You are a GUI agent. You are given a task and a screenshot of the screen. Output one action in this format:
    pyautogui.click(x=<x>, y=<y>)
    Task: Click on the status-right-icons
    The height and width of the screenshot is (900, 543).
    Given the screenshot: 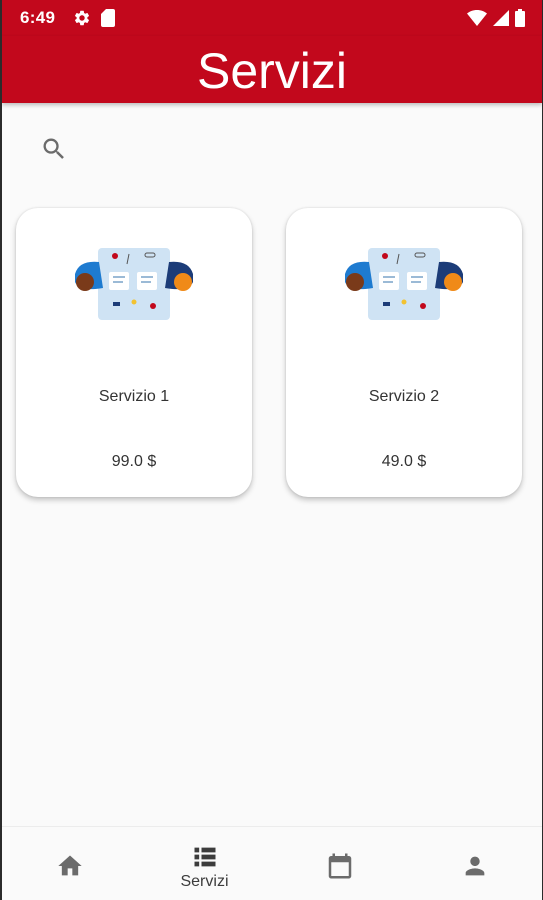 What is the action you would take?
    pyautogui.click(x=496, y=20)
    